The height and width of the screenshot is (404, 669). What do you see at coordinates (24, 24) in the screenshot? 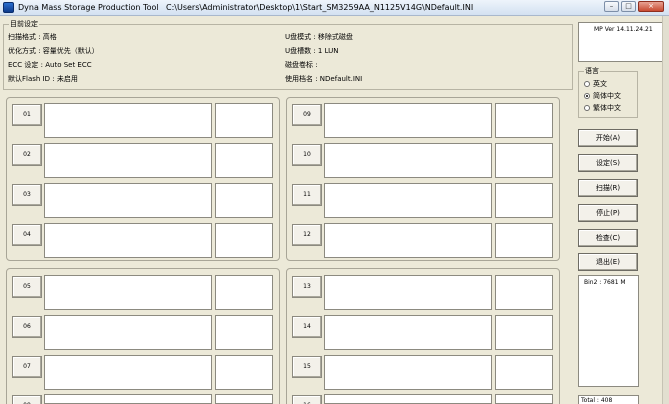
I see `current-settings-title: 目前设定` at bounding box center [24, 24].